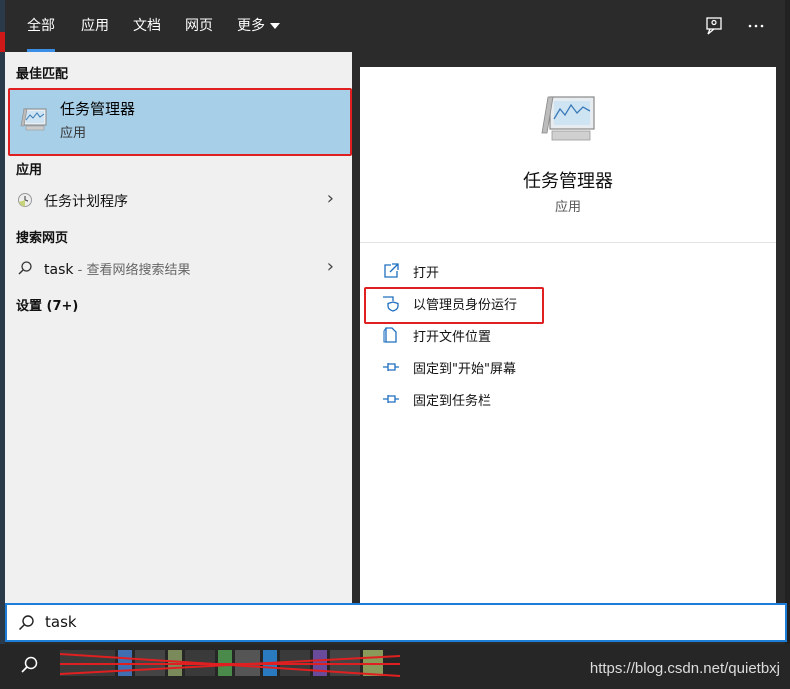  Describe the element at coordinates (73, 133) in the screenshot. I see `best-match-subtitle: 应用` at that location.